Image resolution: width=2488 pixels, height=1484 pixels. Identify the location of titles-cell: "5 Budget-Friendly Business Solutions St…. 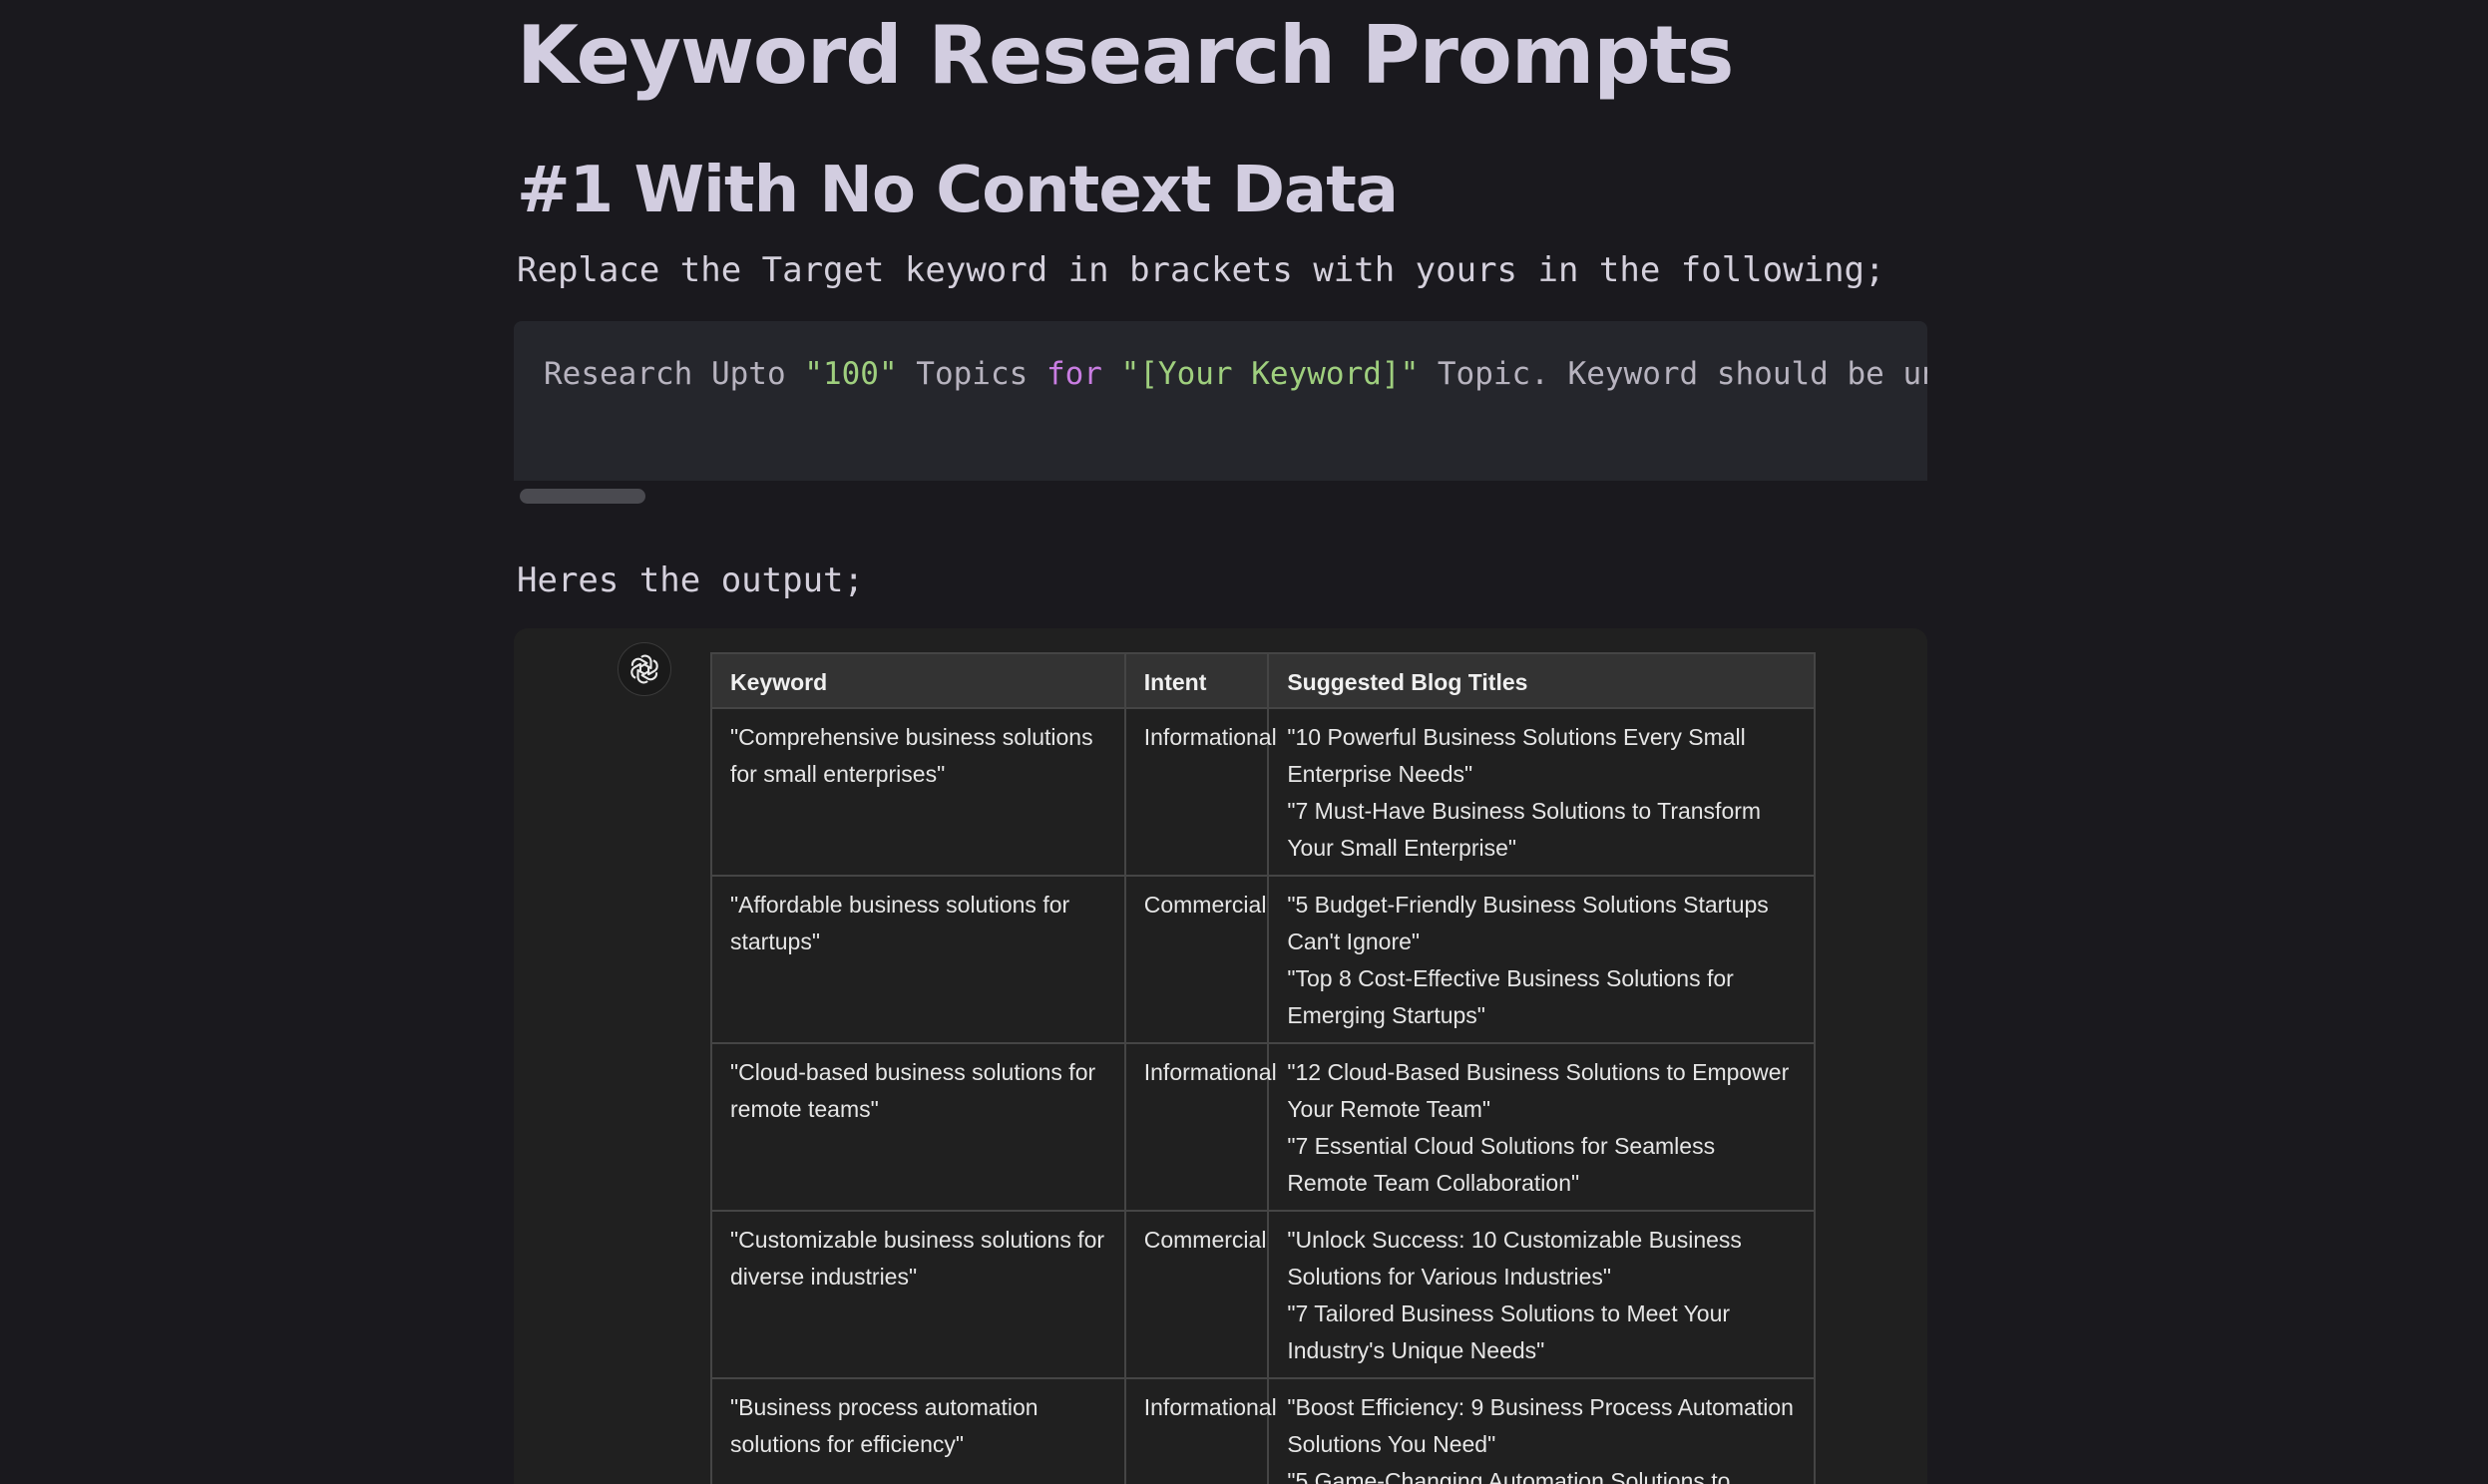
(1542, 959).